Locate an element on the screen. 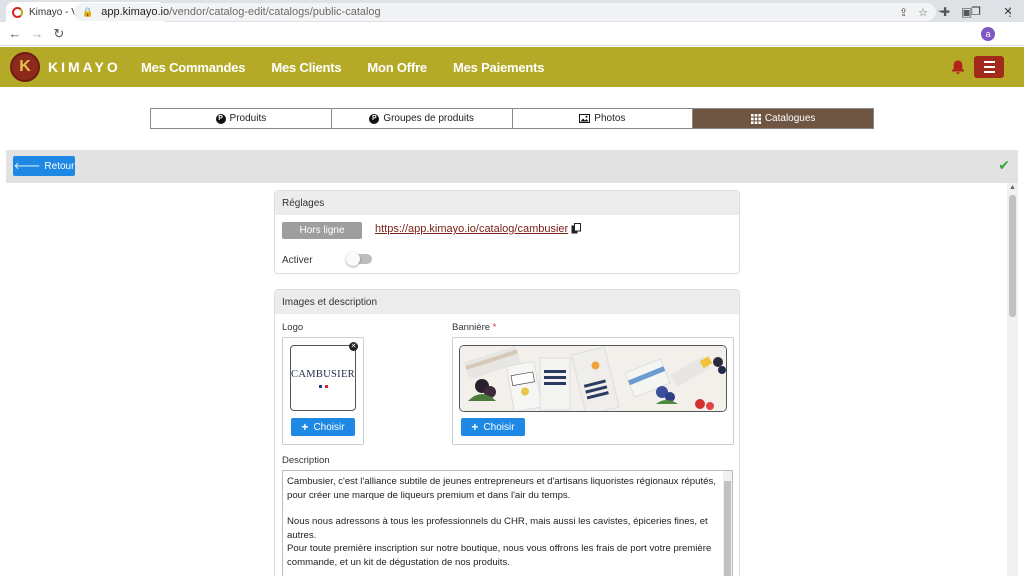  share-icon: ⇪ is located at coordinates (903, 12).